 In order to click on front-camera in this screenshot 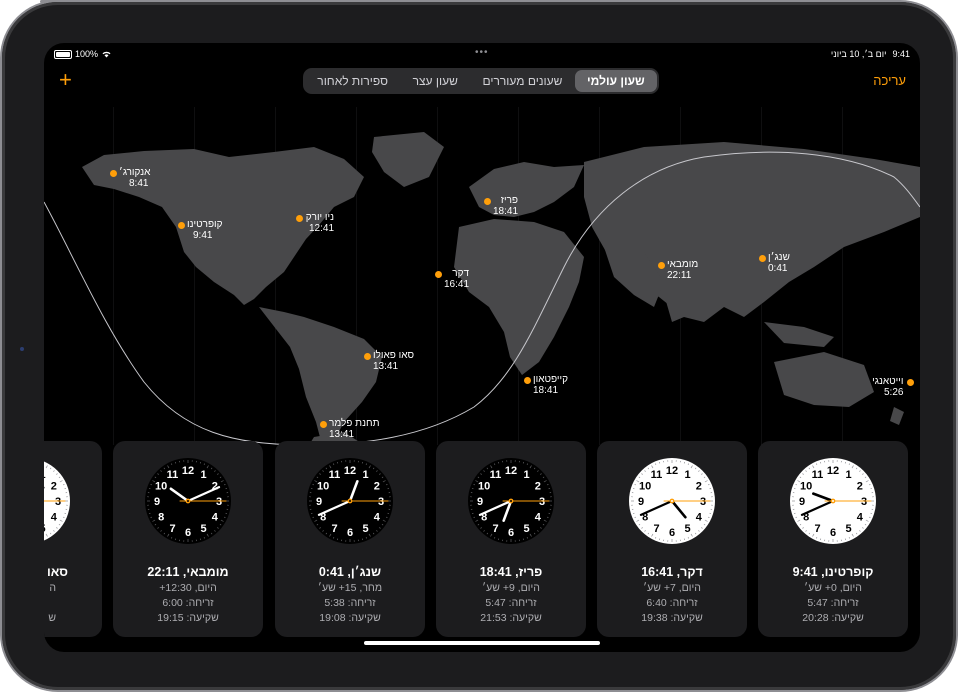, I will do `click(22, 349)`.